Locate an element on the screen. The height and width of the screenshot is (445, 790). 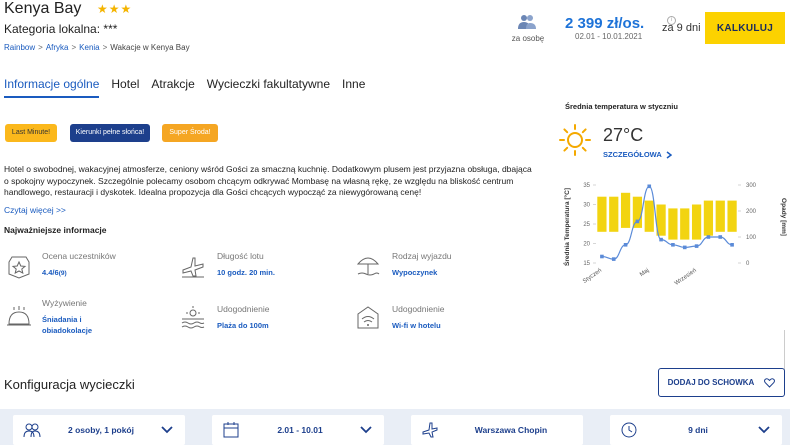
airport-dropdown: Warszawa Chopin is located at coordinates (497, 430).